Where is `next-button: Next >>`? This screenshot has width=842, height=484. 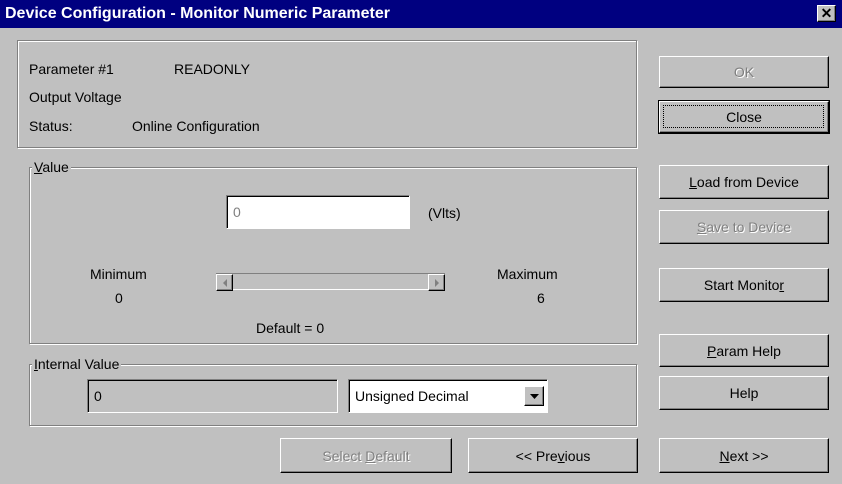
next-button: Next >> is located at coordinates (744, 455).